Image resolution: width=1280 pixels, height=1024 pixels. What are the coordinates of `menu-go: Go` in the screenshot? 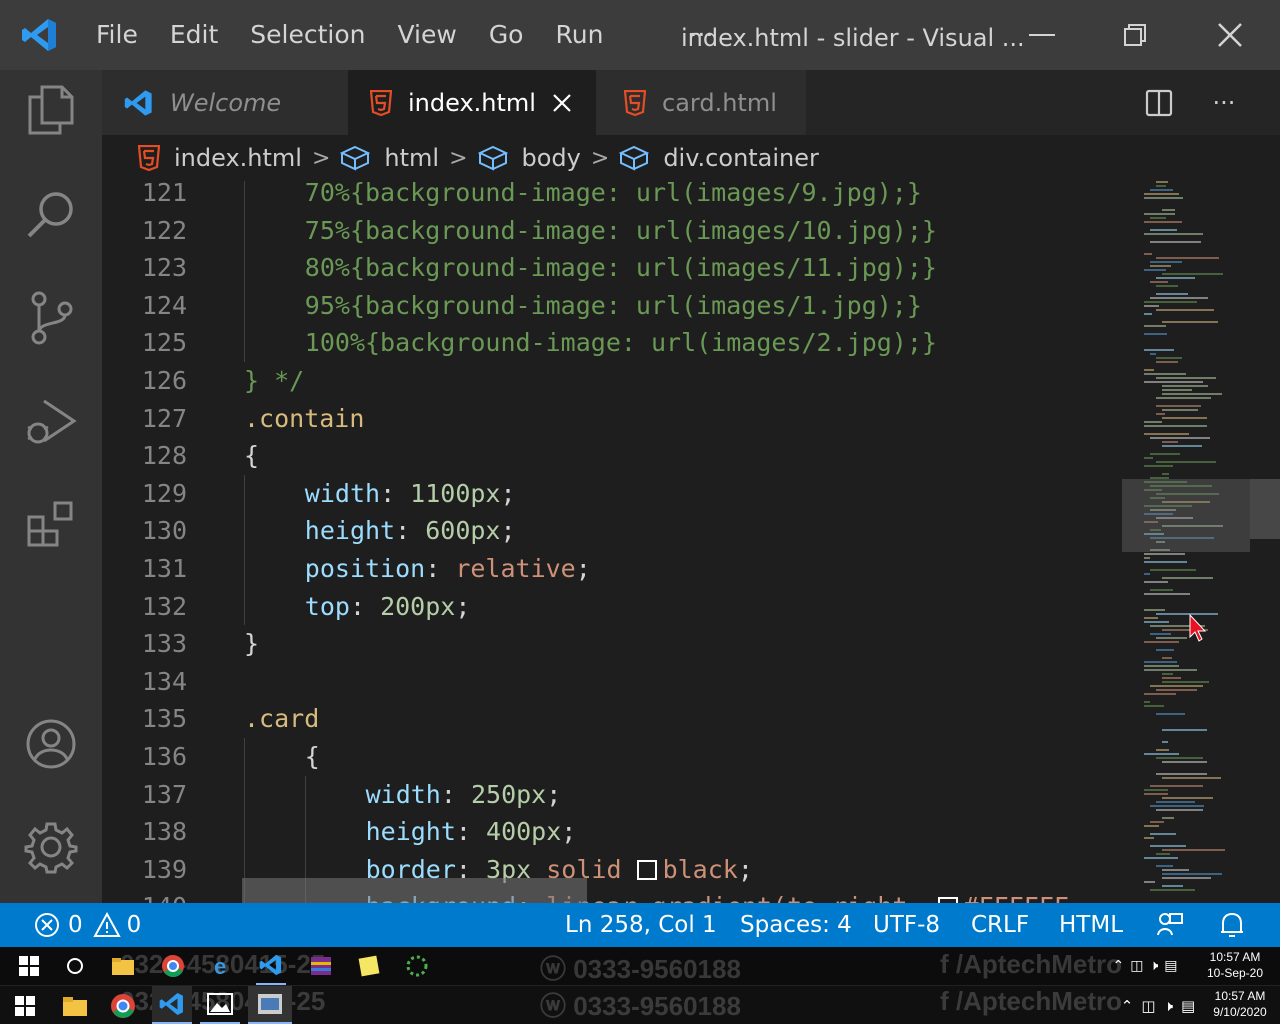 It's located at (506, 35).